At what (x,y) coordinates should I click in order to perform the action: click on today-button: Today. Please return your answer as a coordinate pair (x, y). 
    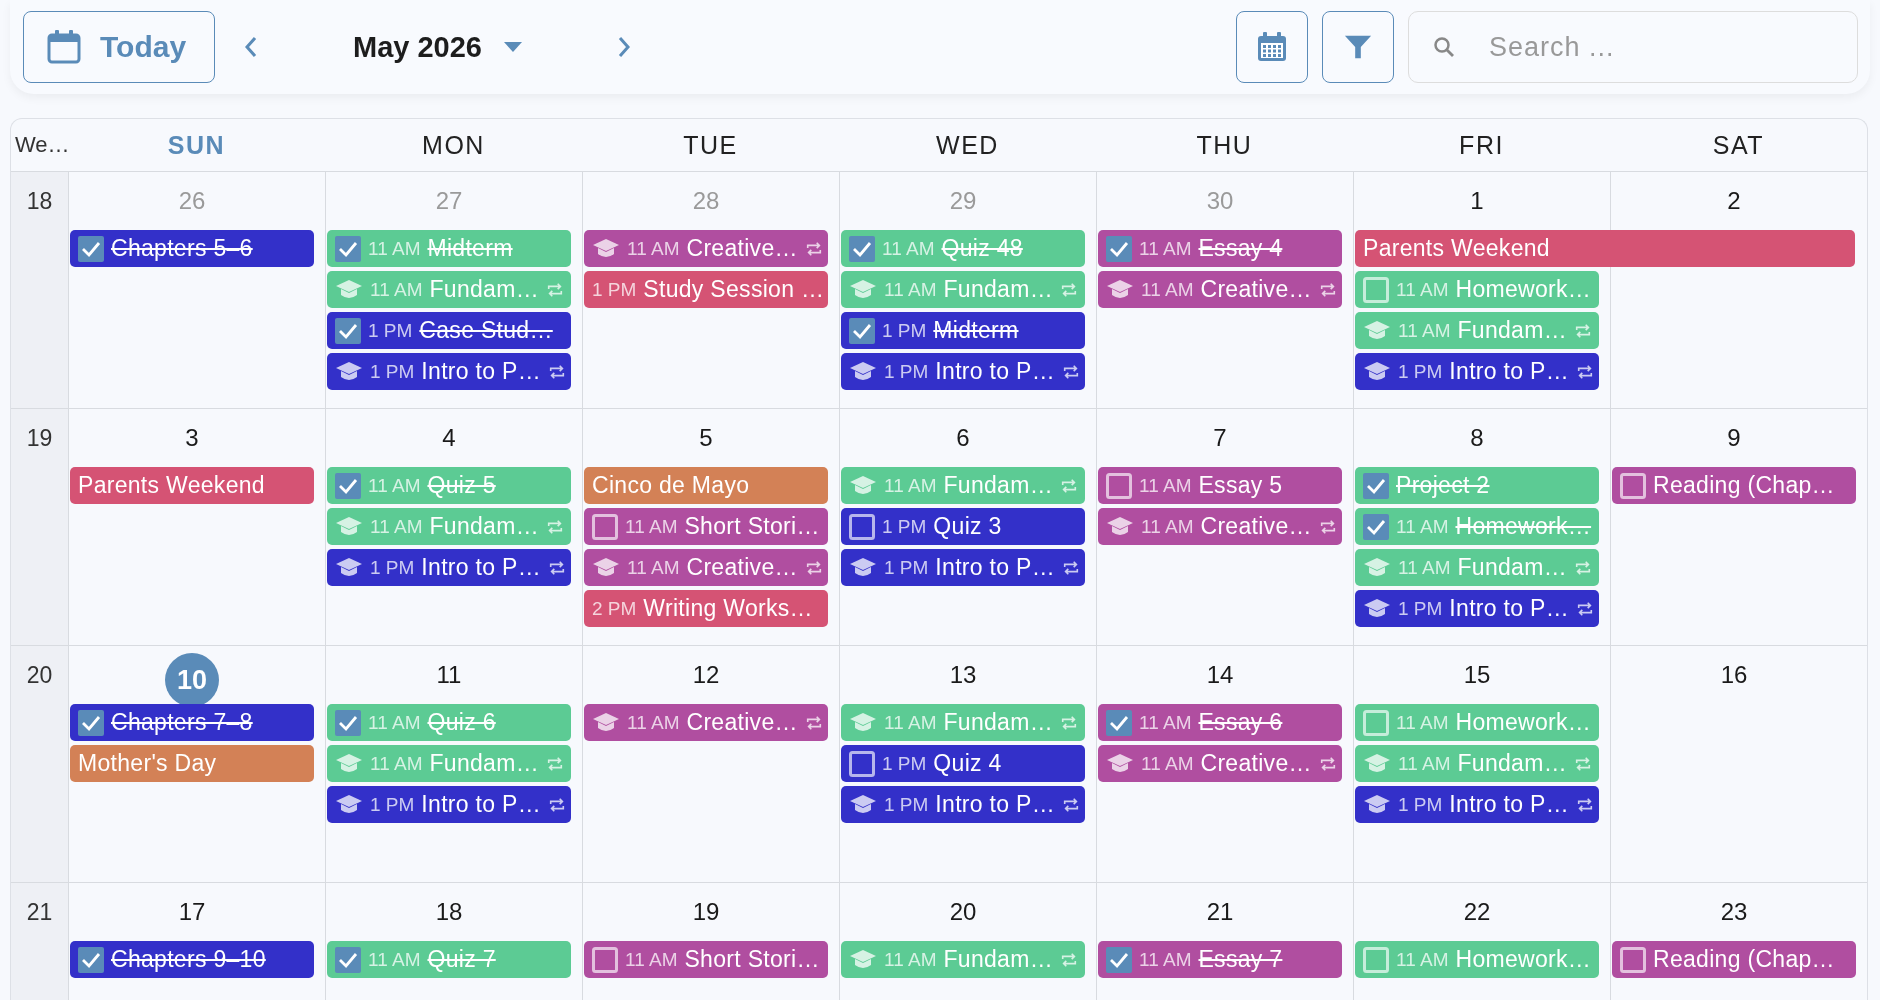
    Looking at the image, I should click on (119, 47).